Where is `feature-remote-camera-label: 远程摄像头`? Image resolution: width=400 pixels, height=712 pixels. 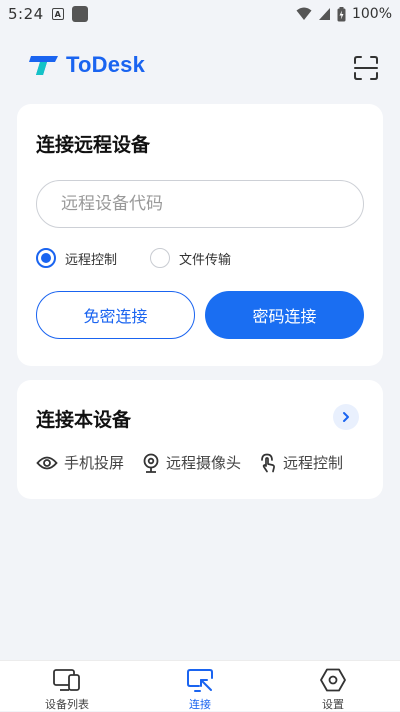
feature-remote-camera-label: 远程摄像头 is located at coordinates (204, 463).